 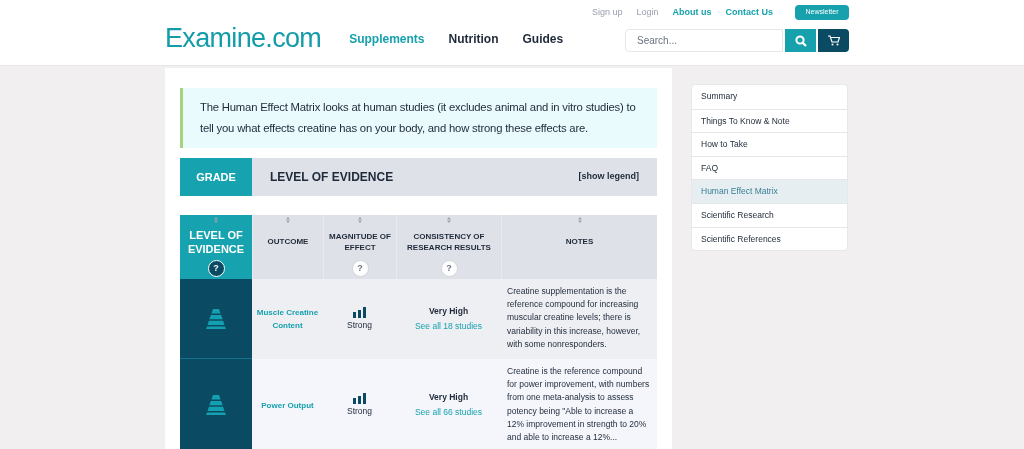 I want to click on column-header: CONSISTENCY OF RESEARCH RESULTS ?, so click(x=448, y=247).